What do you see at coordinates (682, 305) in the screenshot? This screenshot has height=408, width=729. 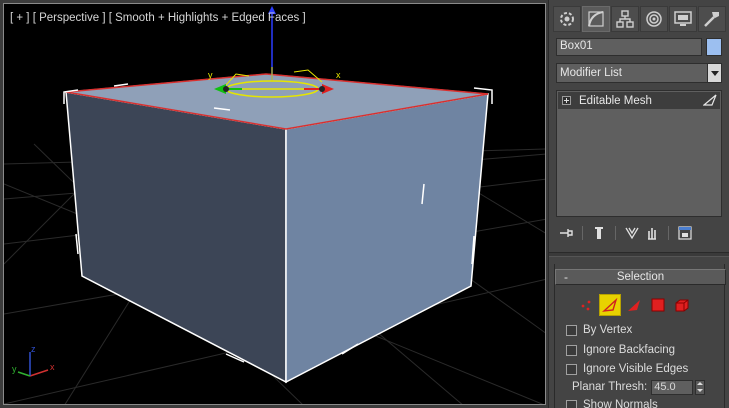 I see `element-icon` at bounding box center [682, 305].